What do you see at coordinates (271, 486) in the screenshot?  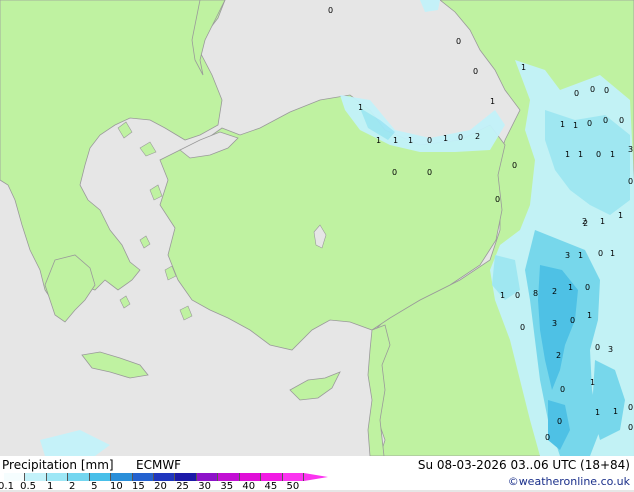 I see `scale-tick-label: 45` at bounding box center [271, 486].